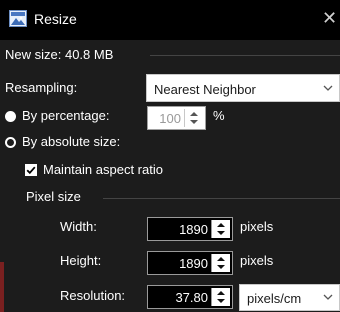  What do you see at coordinates (10, 116) in the screenshot?
I see `by-percentage-radio` at bounding box center [10, 116].